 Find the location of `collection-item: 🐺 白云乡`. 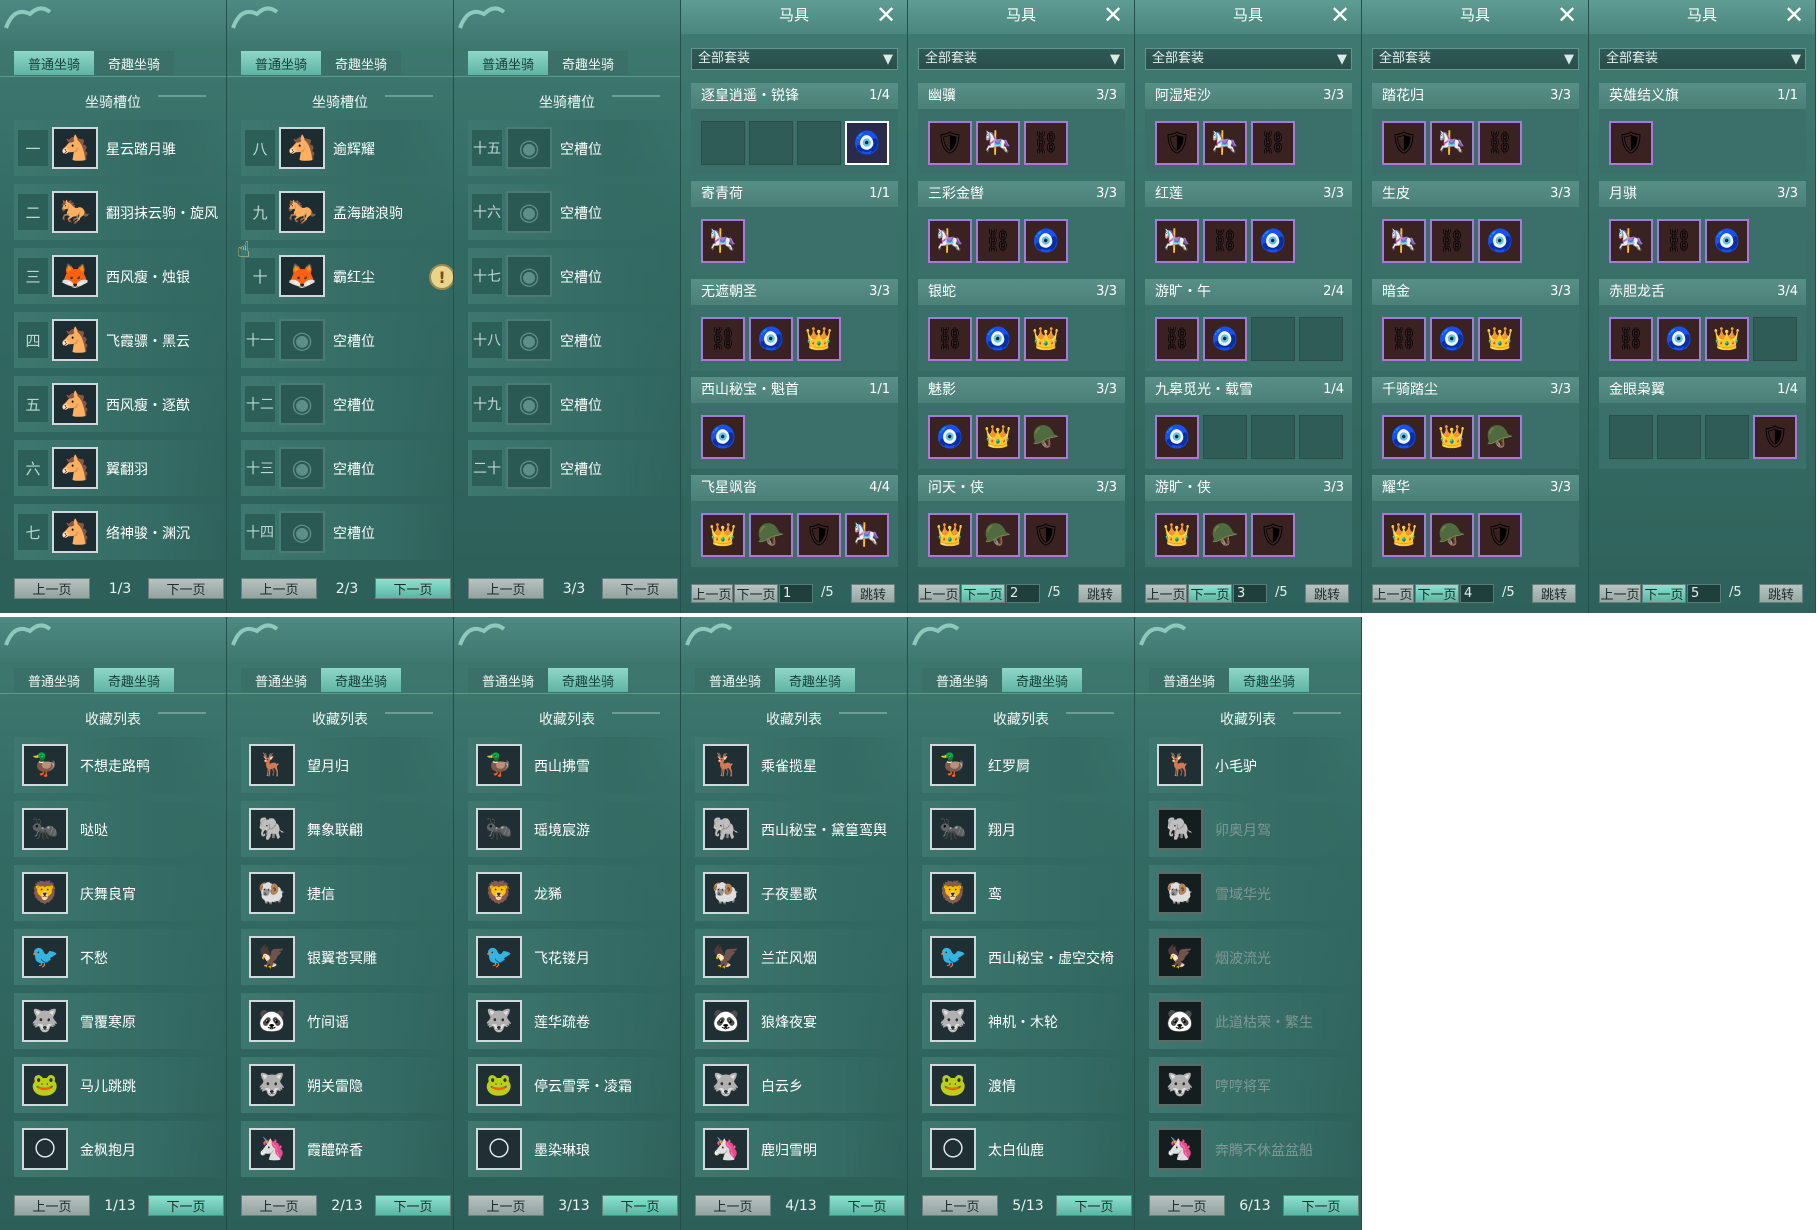

collection-item: 🐺 白云乡 is located at coordinates (801, 1085).